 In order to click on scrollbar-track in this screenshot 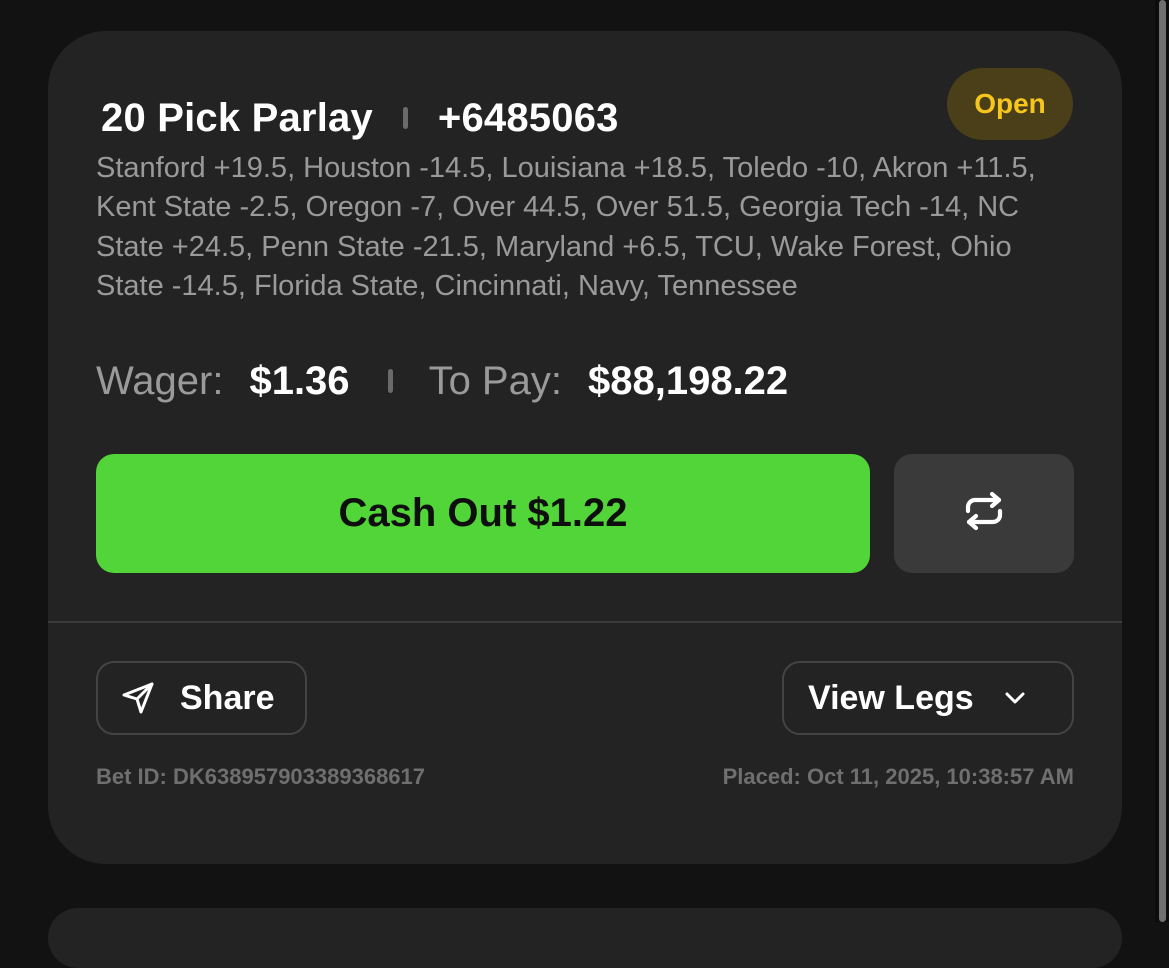, I will do `click(1162, 461)`.